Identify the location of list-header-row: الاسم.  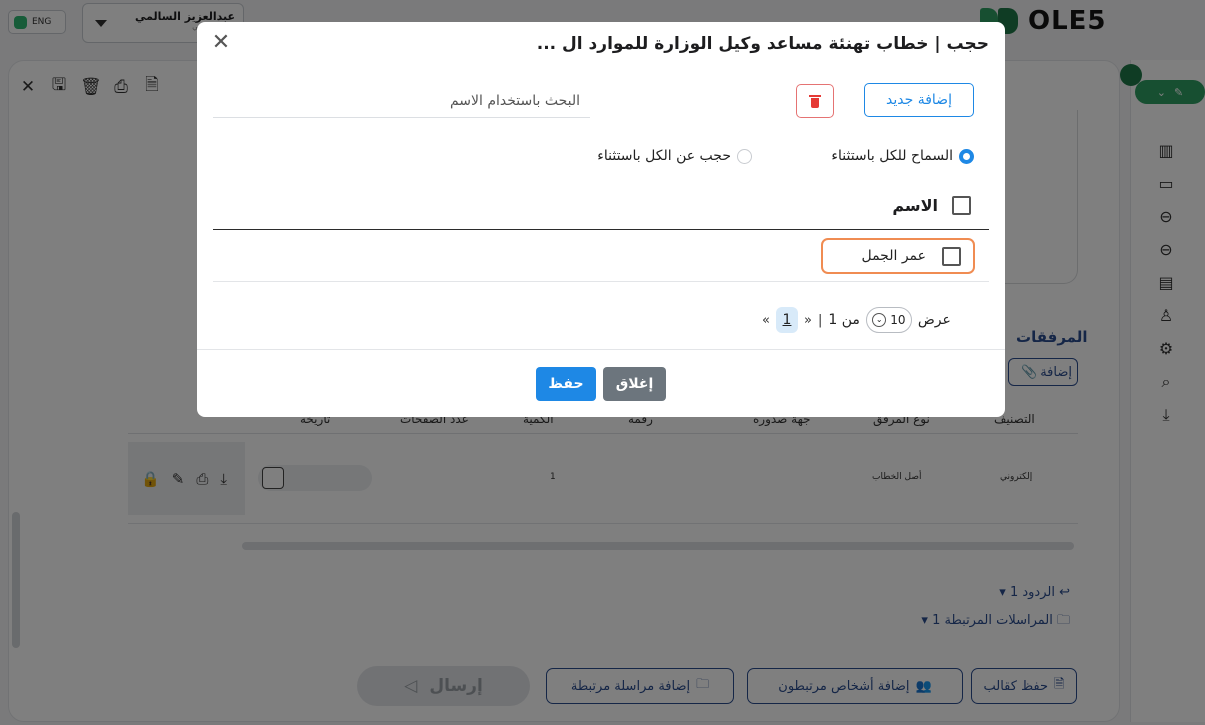
(601, 206).